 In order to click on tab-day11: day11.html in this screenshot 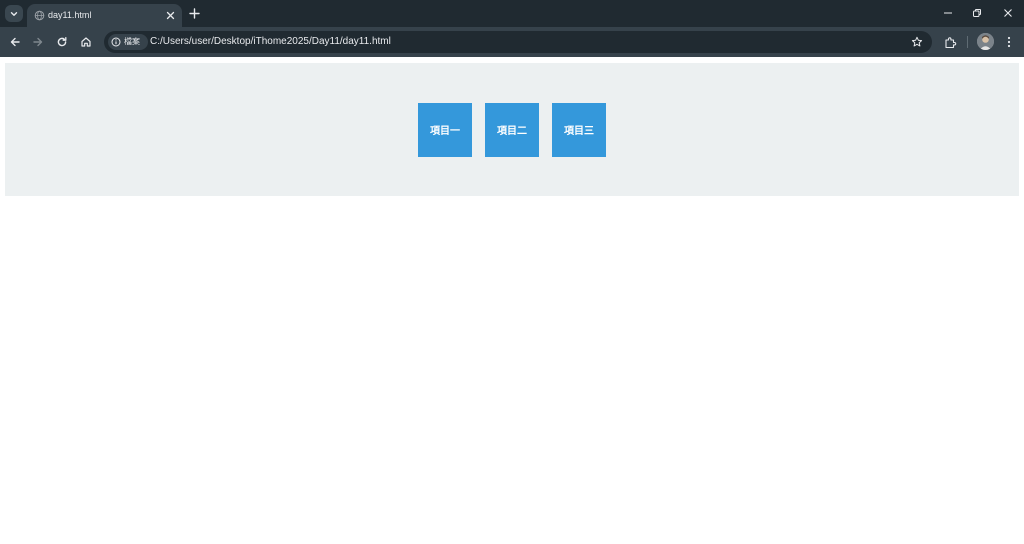, I will do `click(104, 15)`.